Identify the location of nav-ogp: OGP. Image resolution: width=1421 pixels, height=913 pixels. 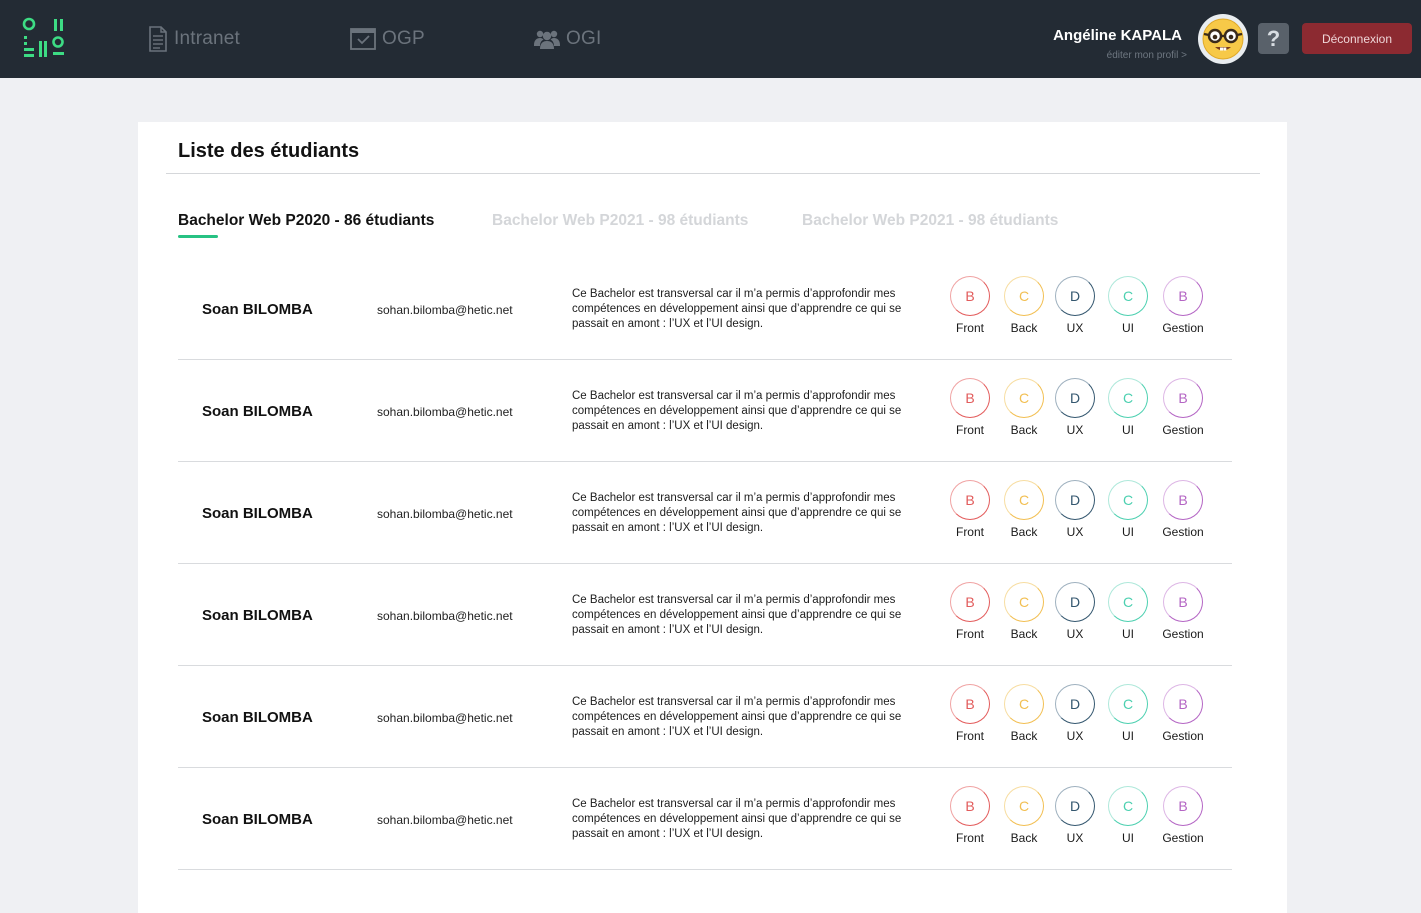
(387, 39).